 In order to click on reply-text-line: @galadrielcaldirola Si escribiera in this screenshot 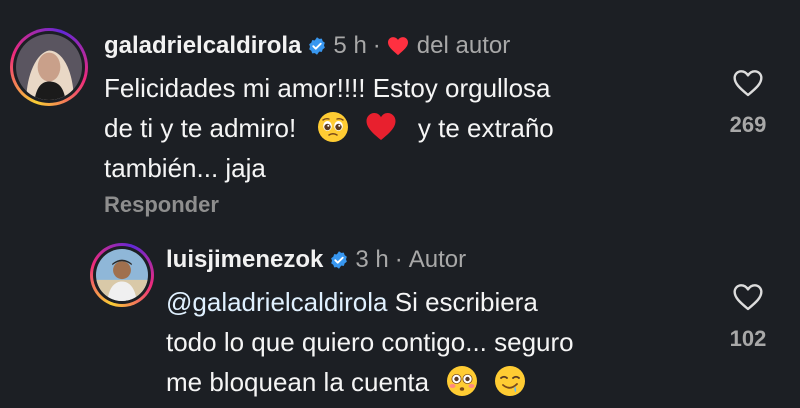, I will do `click(436, 302)`.